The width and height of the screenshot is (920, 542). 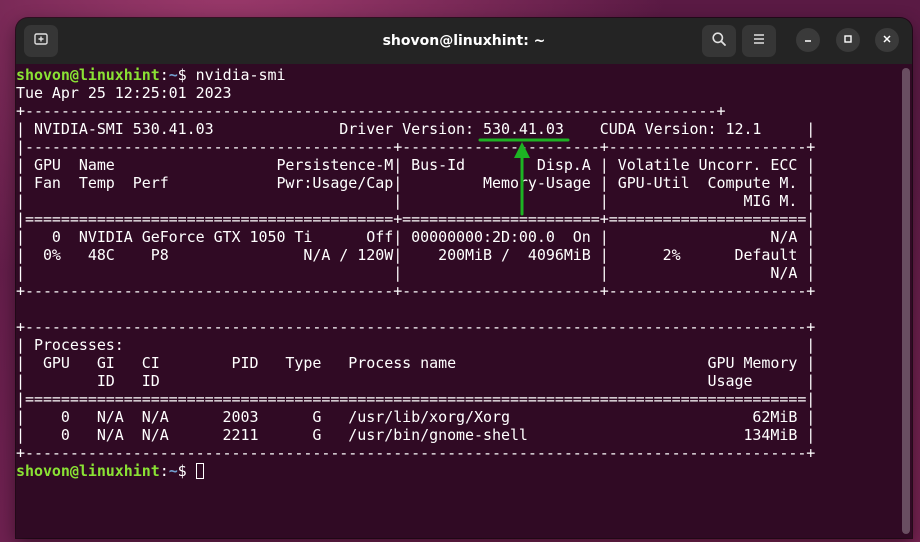 I want to click on text-cursor, so click(x=199, y=471).